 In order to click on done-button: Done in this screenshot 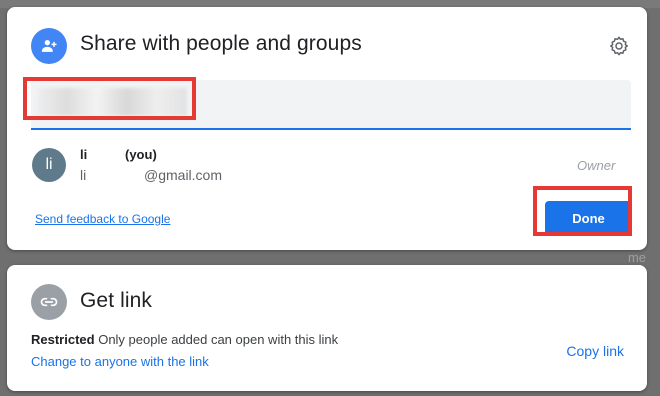, I will do `click(588, 218)`.